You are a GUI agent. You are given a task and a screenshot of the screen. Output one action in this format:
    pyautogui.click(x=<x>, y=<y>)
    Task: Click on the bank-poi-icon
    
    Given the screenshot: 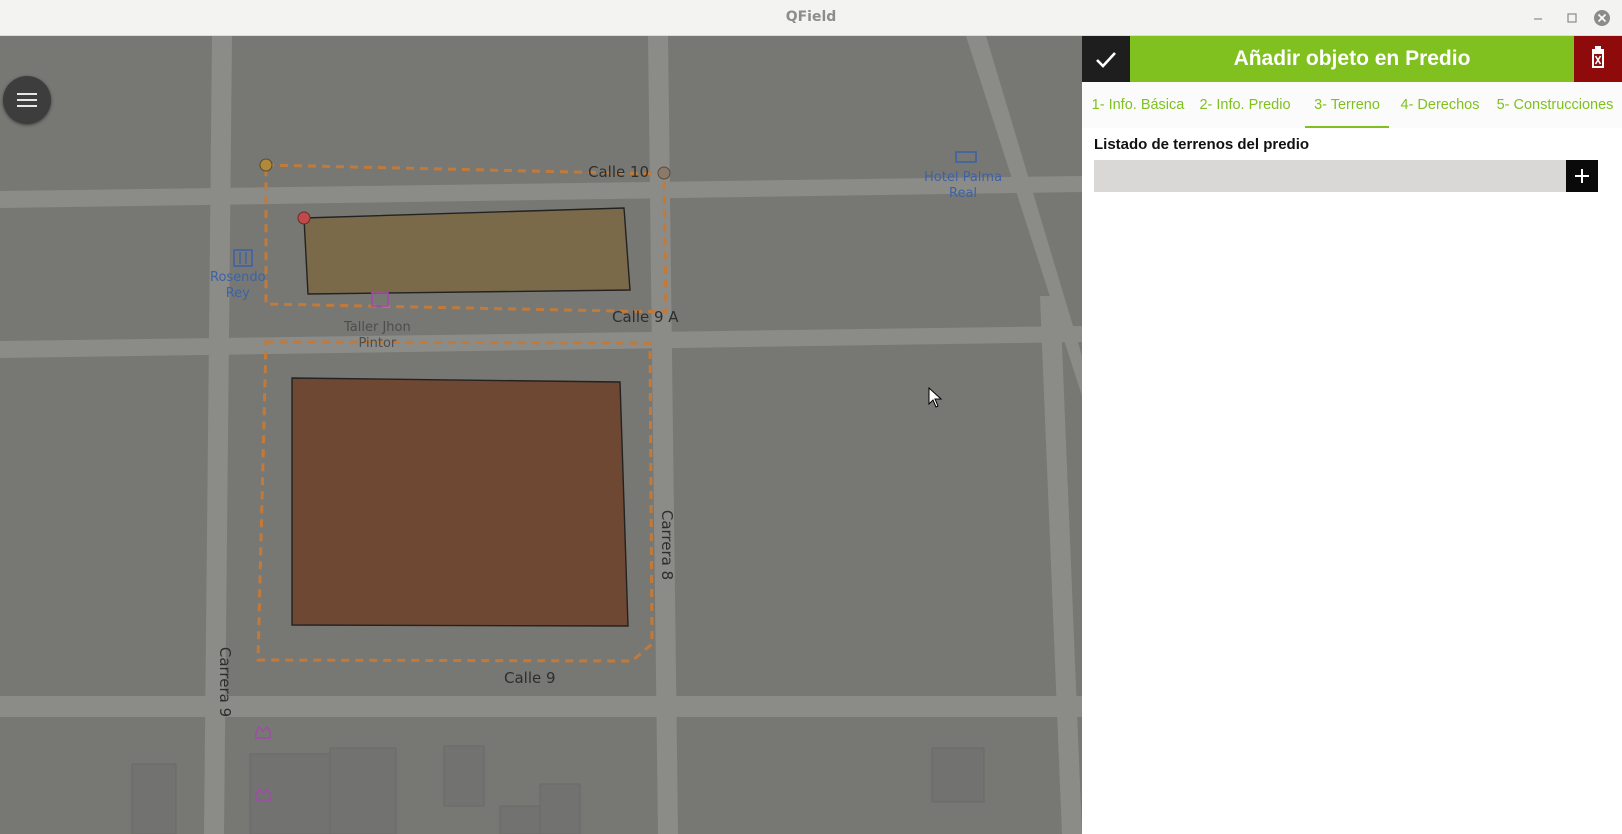 What is the action you would take?
    pyautogui.click(x=243, y=258)
    